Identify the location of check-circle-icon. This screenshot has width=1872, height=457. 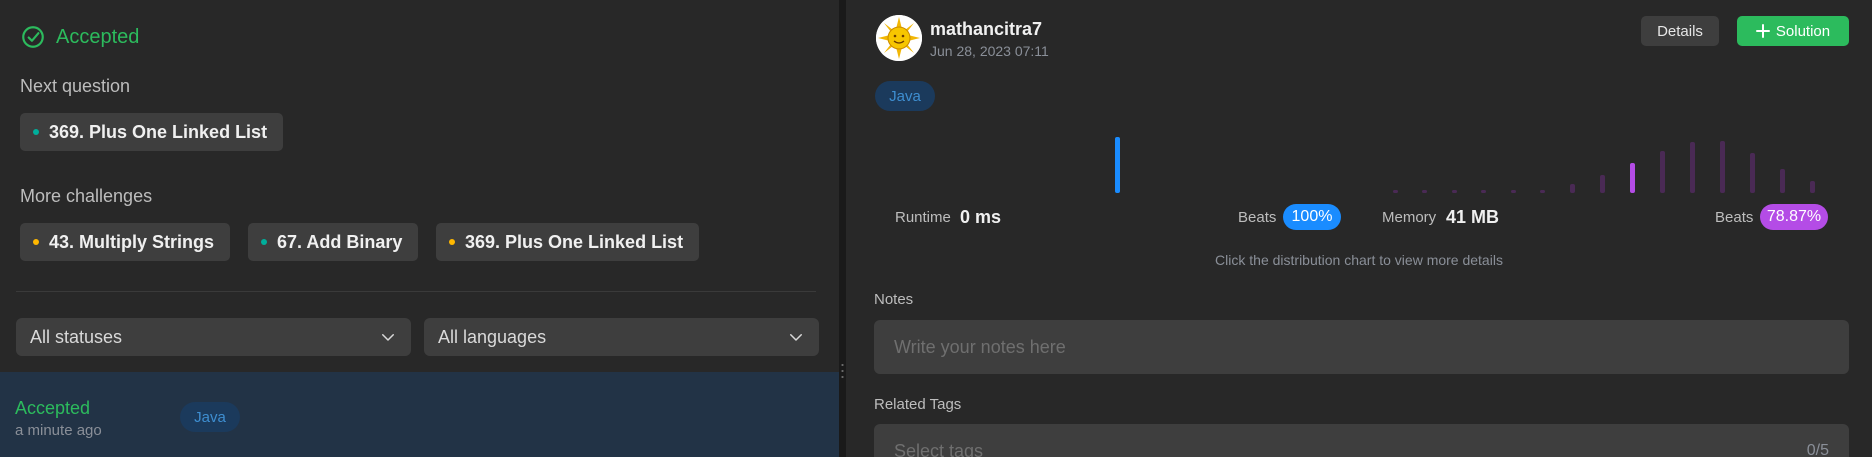
(33, 37).